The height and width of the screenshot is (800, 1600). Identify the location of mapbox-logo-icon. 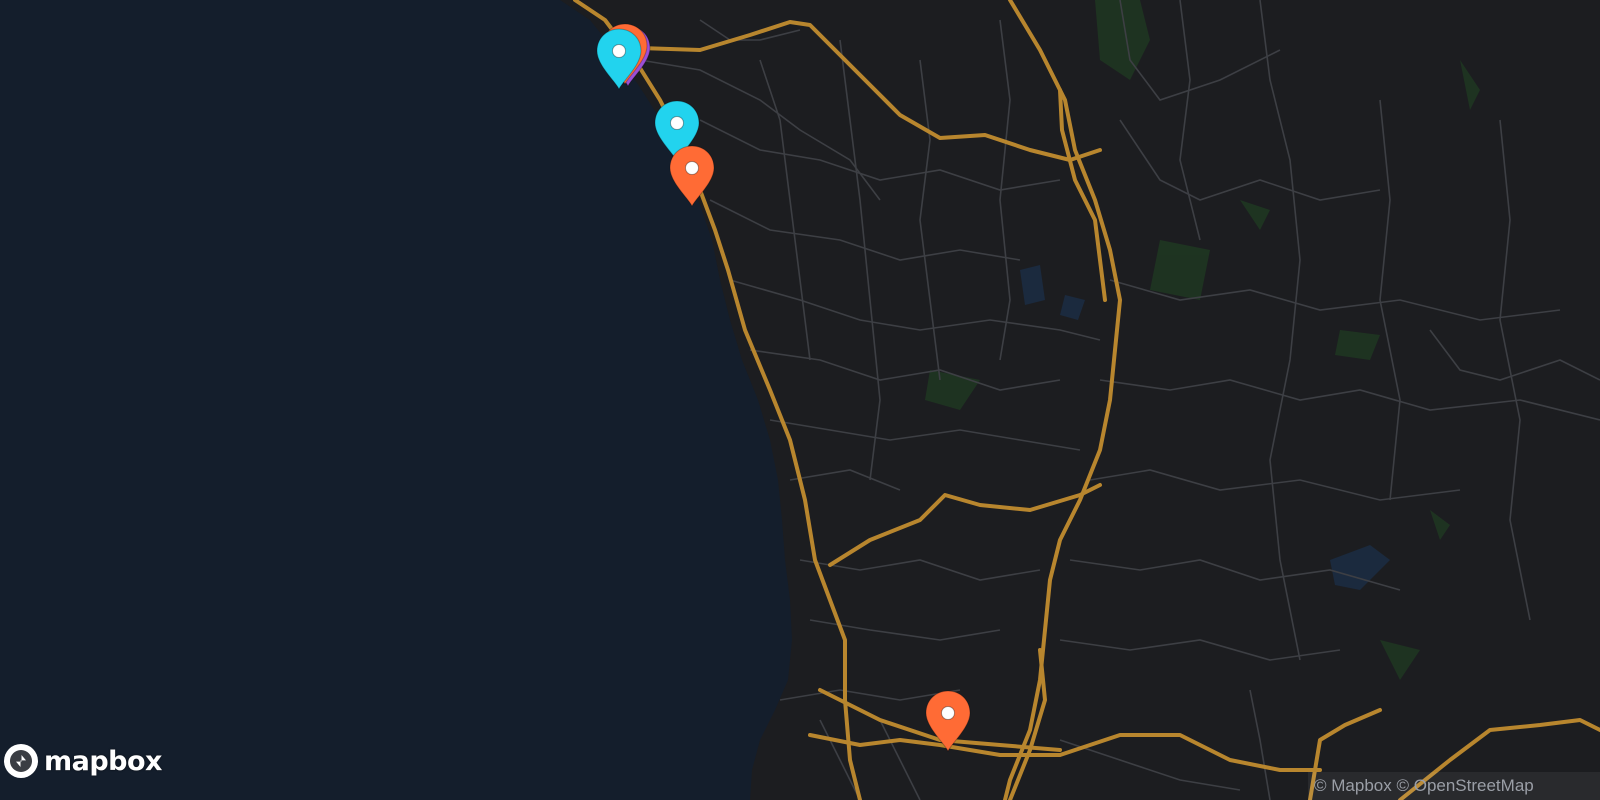
(21, 761).